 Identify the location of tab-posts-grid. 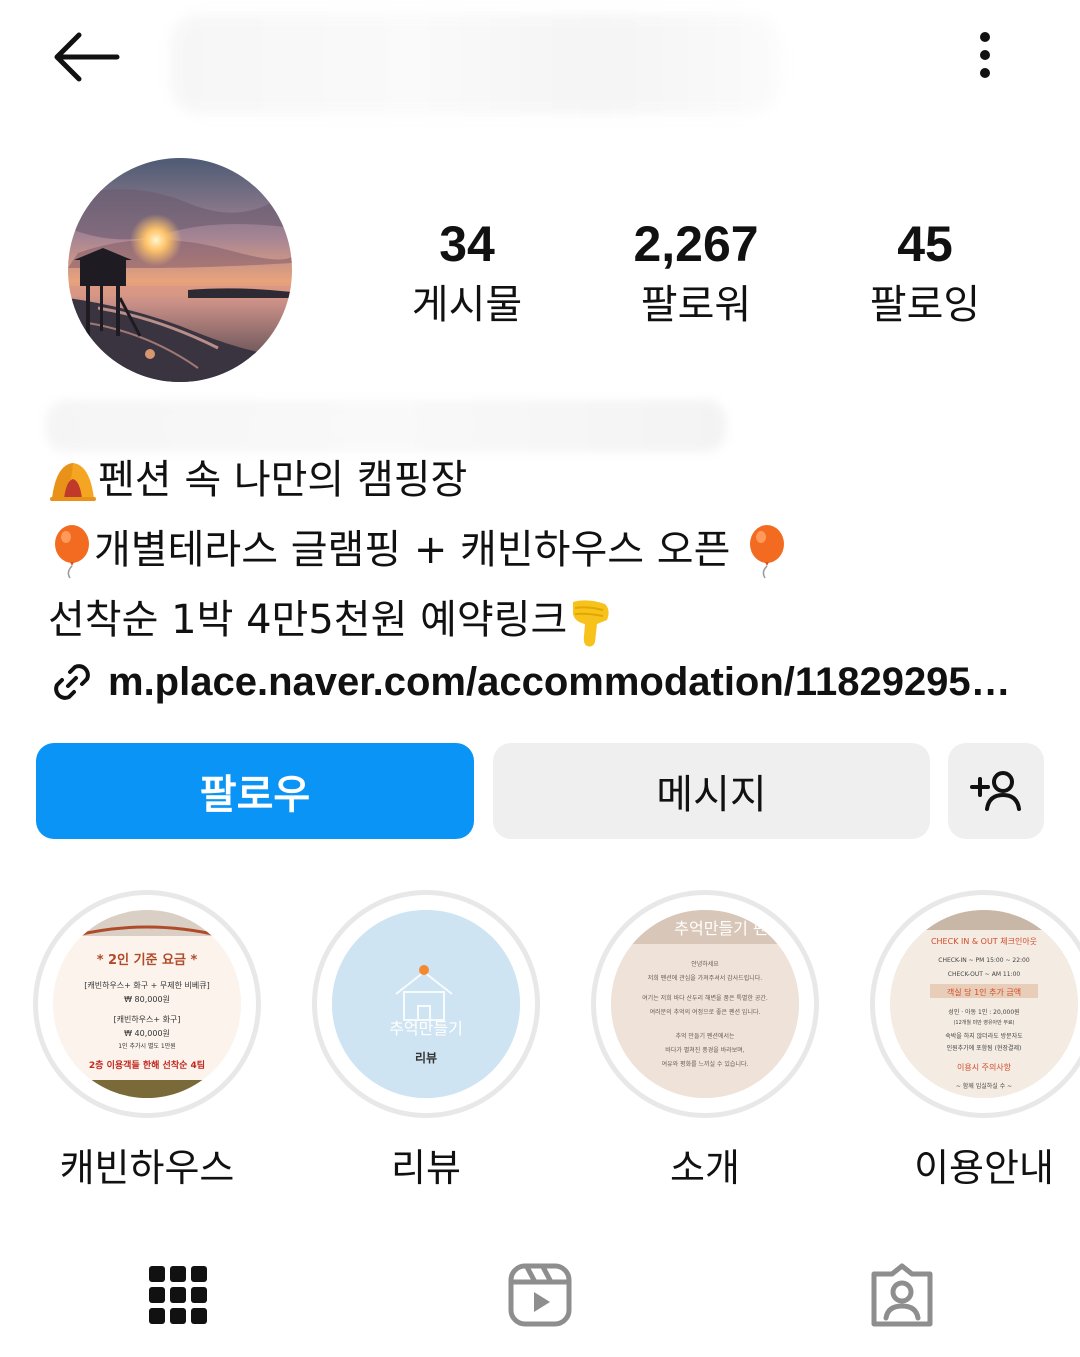
(178, 1295).